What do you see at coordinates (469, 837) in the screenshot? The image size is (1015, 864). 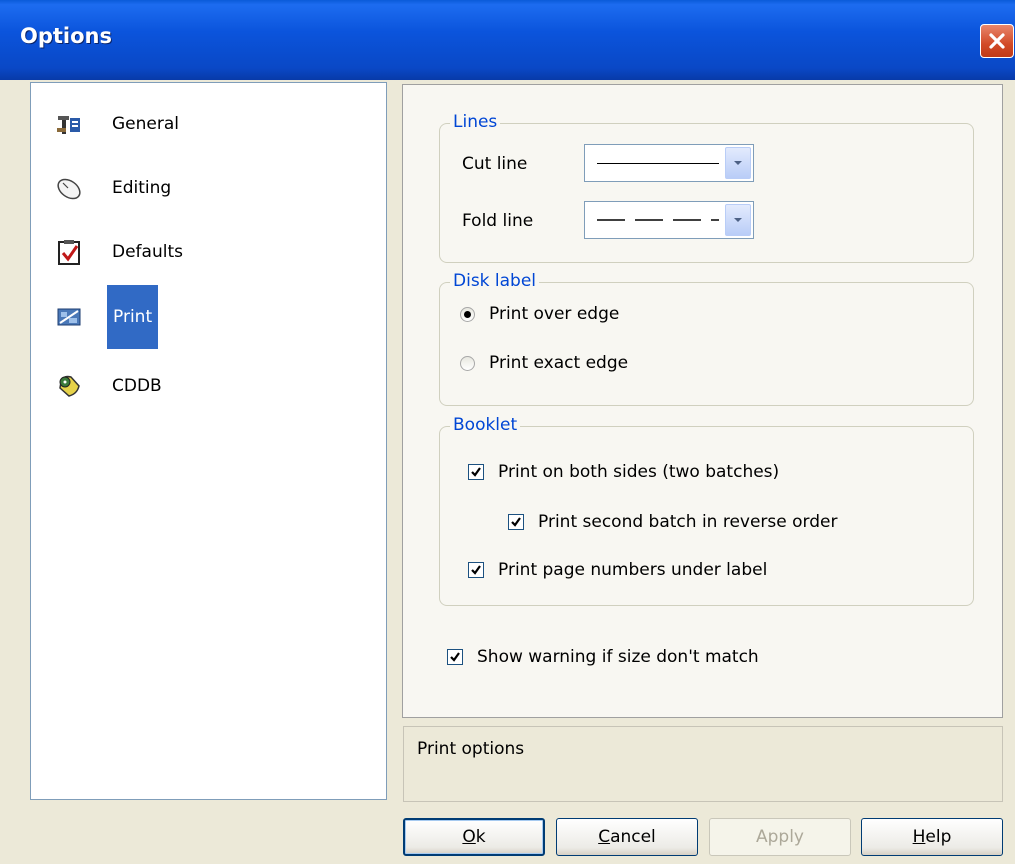 I see `ok-accelerator: O` at bounding box center [469, 837].